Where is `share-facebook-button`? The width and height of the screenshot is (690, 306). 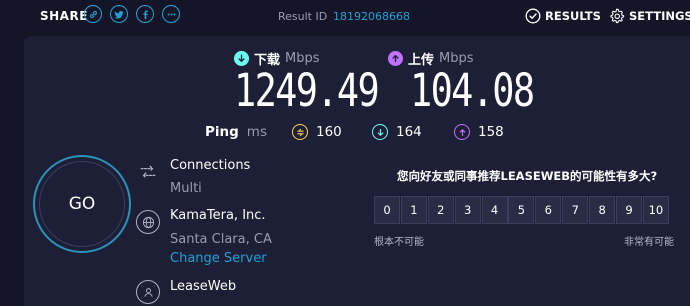 share-facebook-button is located at coordinates (145, 14).